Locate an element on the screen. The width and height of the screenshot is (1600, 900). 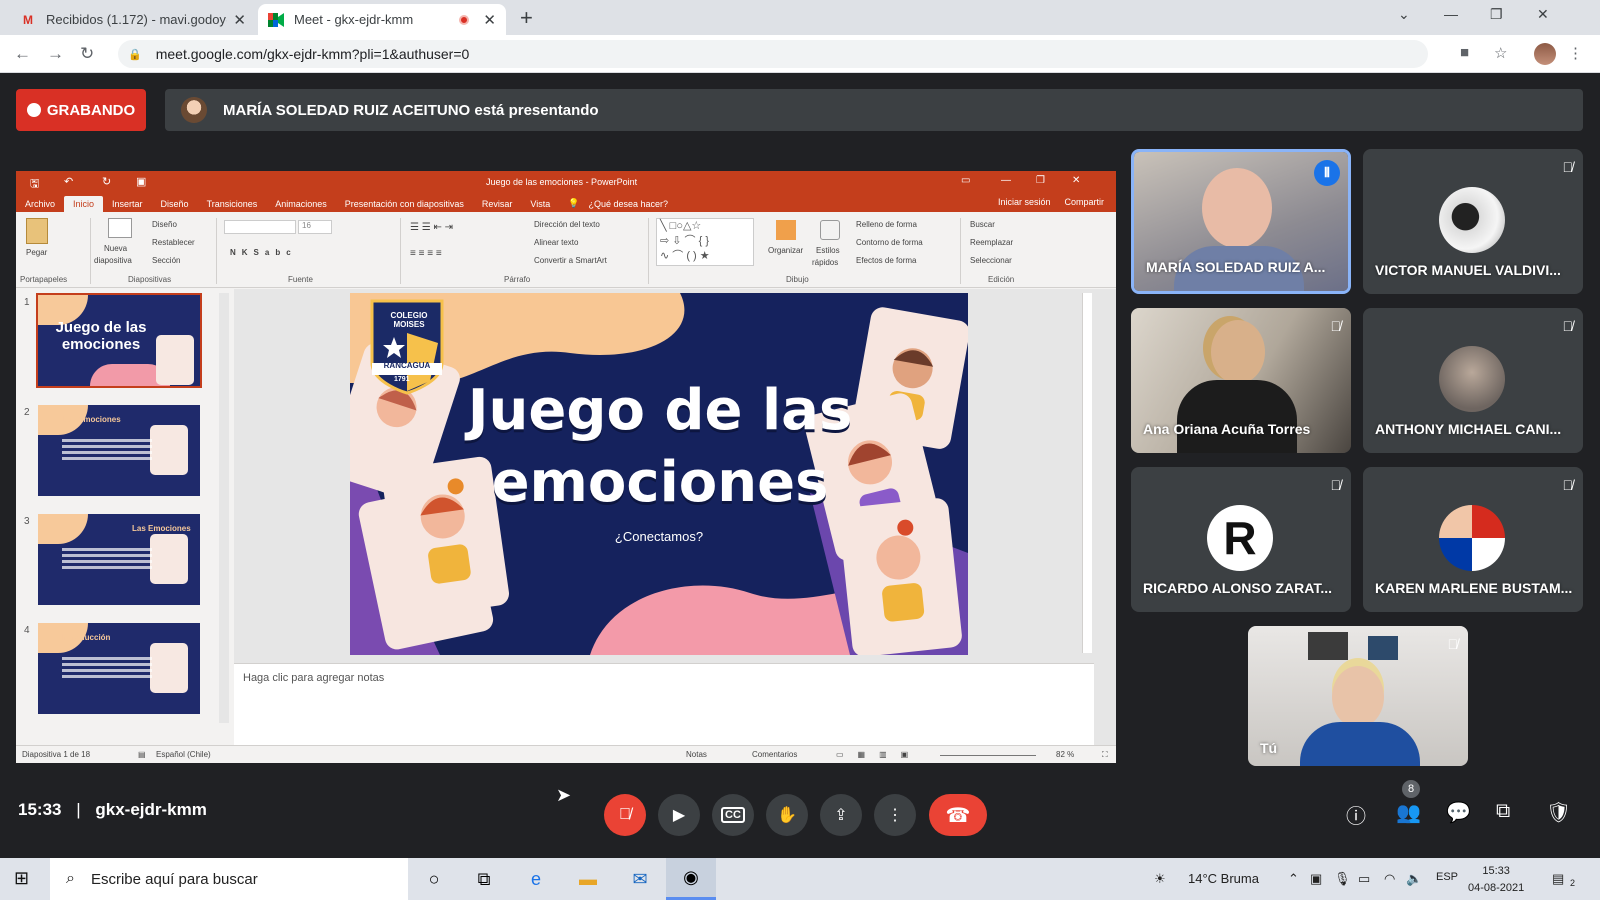
raise-hand-button: ✋ is located at coordinates (787, 815).